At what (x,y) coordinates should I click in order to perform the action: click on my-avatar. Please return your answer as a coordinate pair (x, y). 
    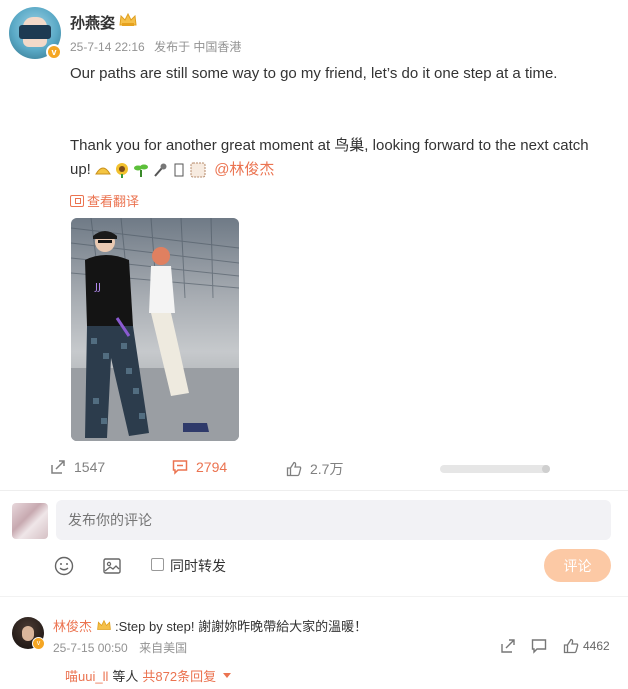
    Looking at the image, I should click on (30, 521).